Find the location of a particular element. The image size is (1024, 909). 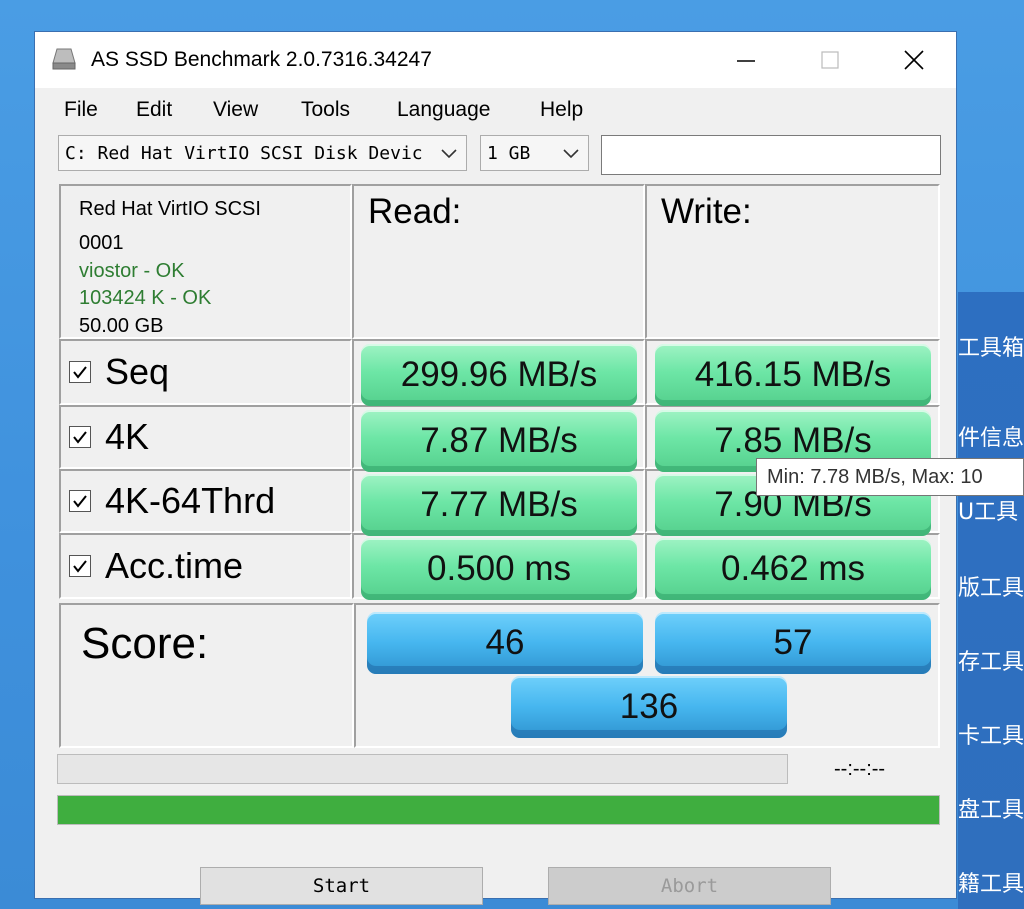

4k-row-label: 4K is located at coordinates (106, 437).